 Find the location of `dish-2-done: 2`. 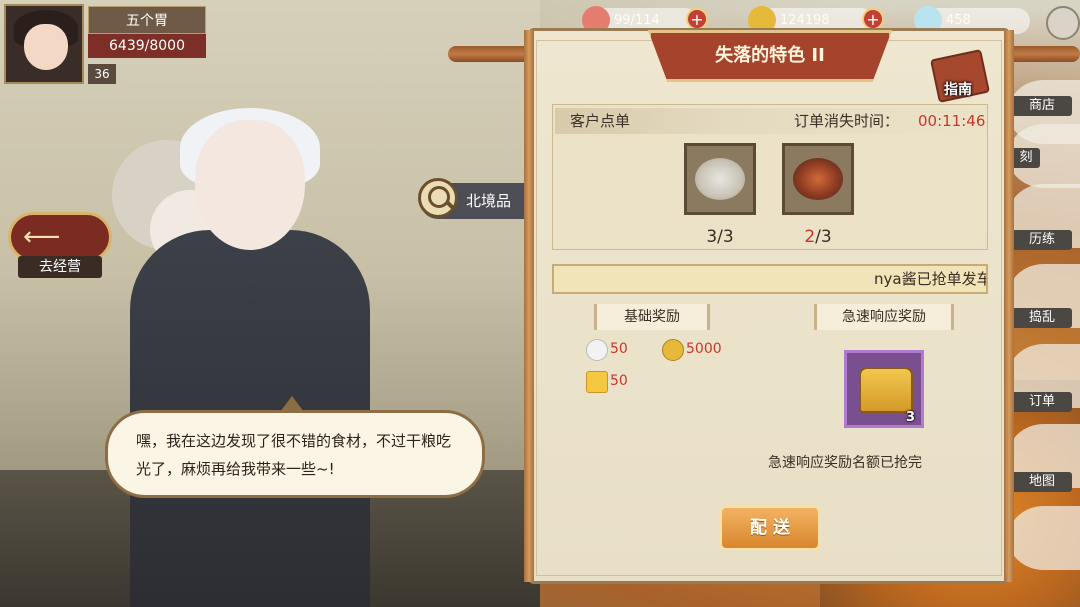

dish-2-done: 2 is located at coordinates (810, 237).